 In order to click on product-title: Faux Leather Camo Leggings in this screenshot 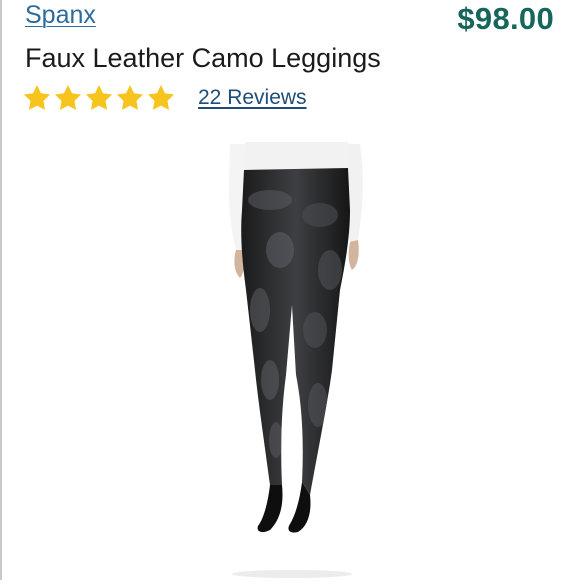, I will do `click(203, 58)`.